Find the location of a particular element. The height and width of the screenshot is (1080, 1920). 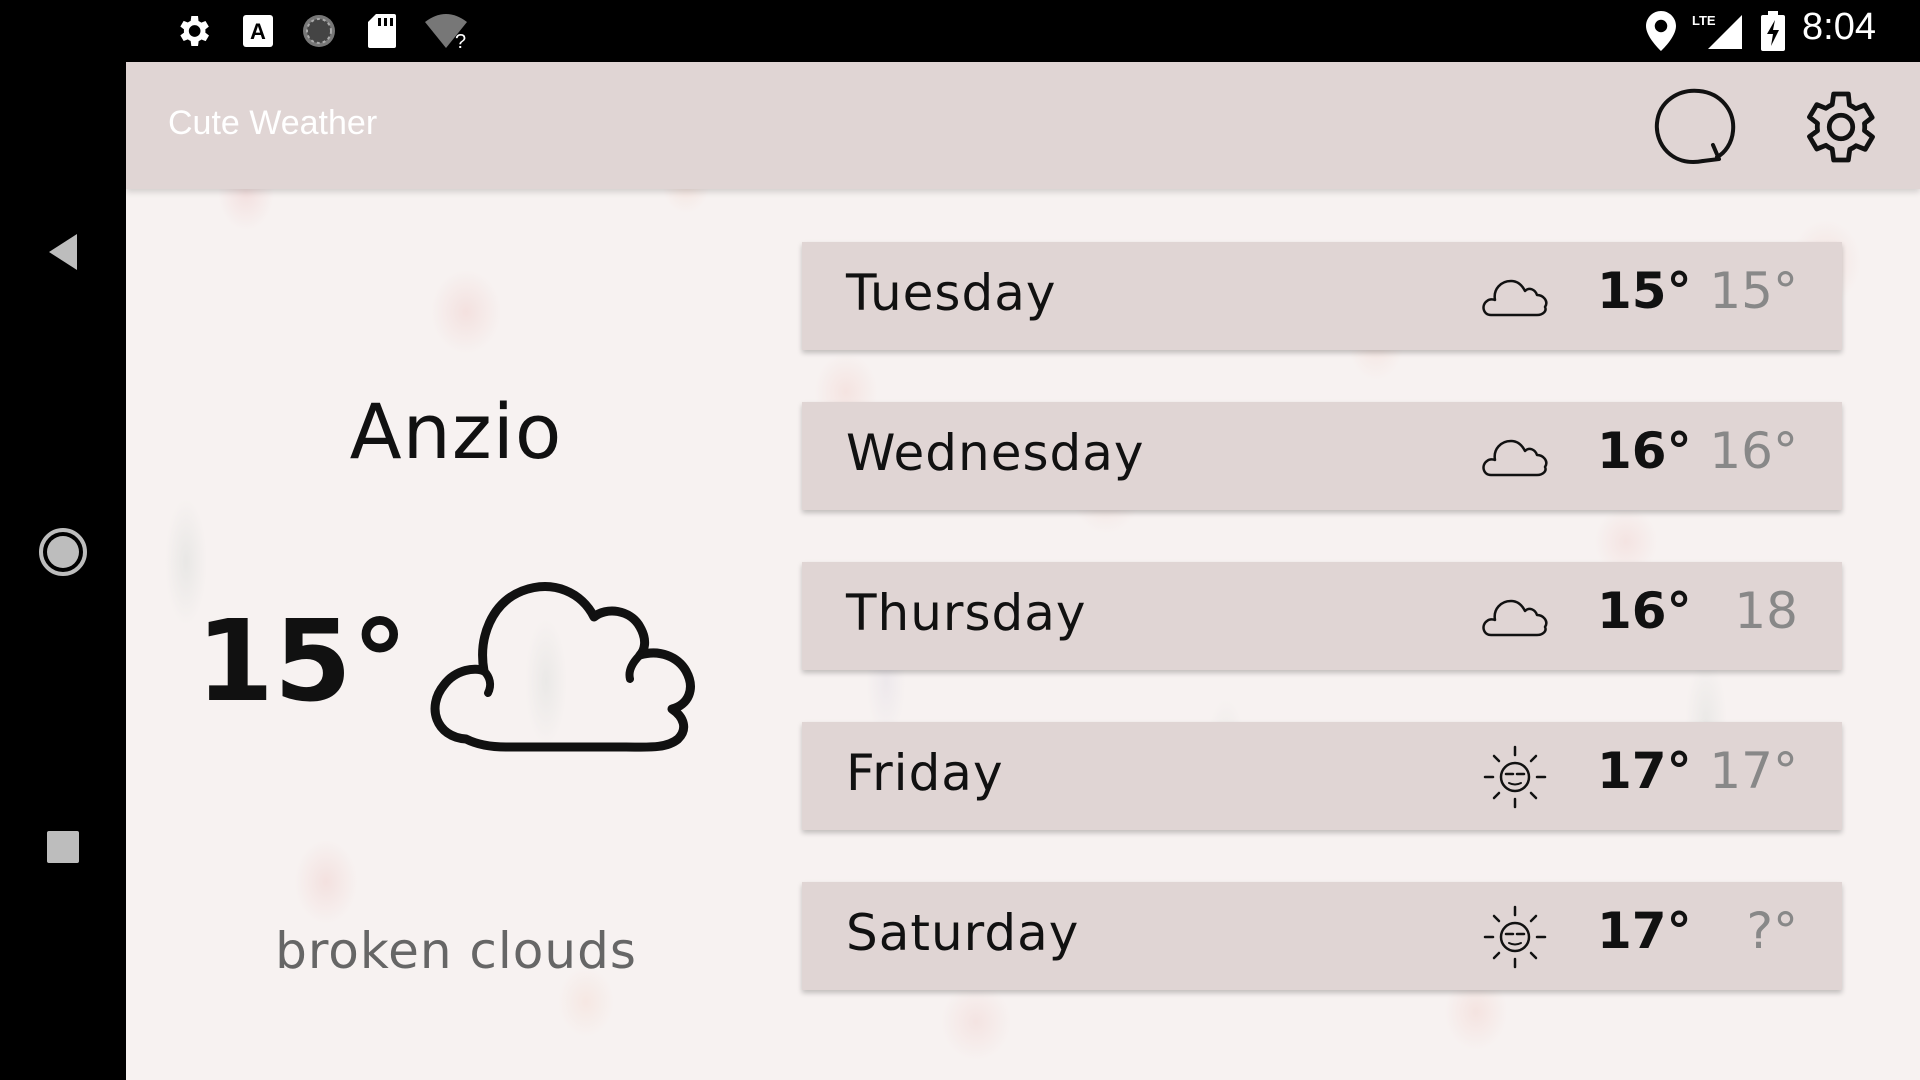

wifi-unknown-icon: ? is located at coordinates (446, 31).